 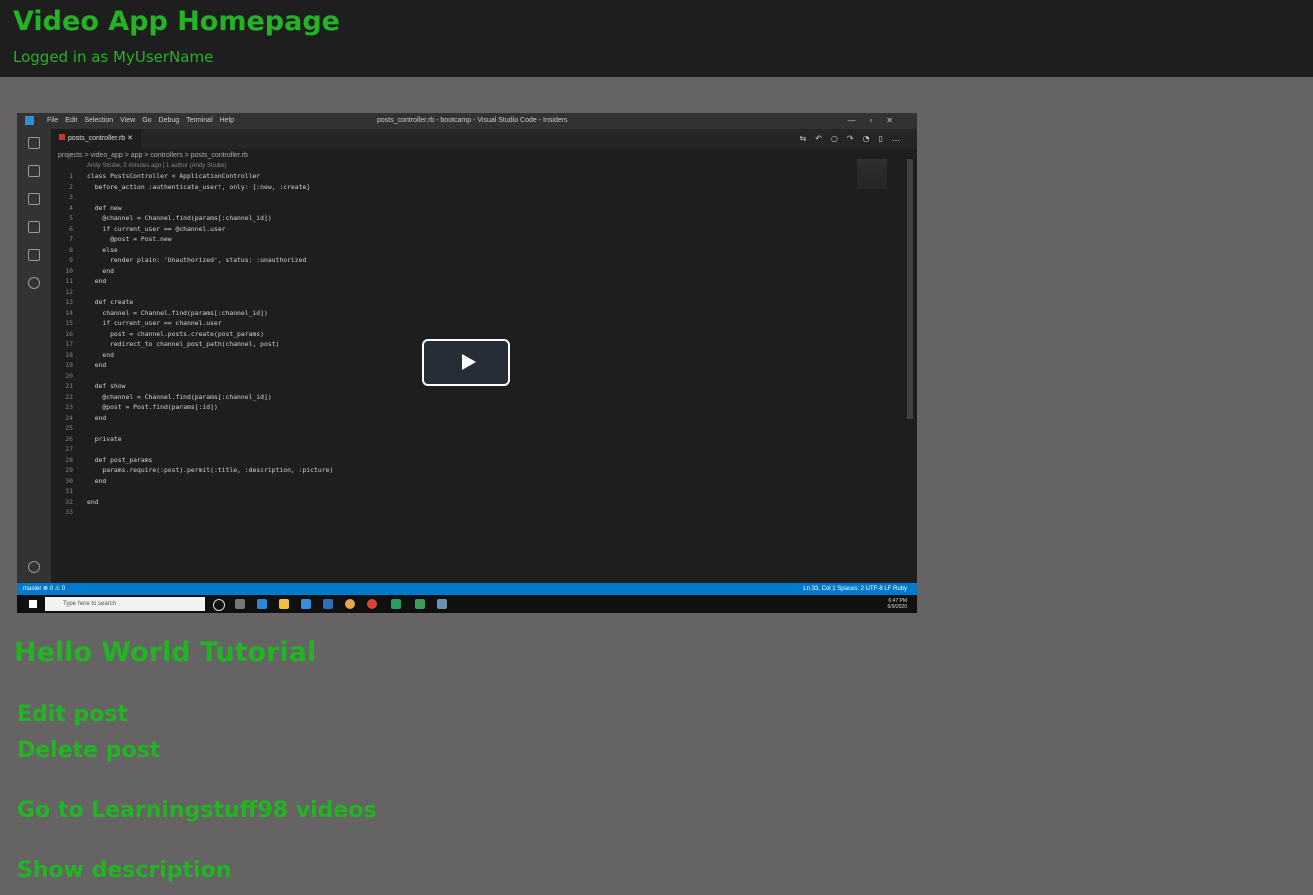 I want to click on terminal-icon, so click(x=420, y=604).